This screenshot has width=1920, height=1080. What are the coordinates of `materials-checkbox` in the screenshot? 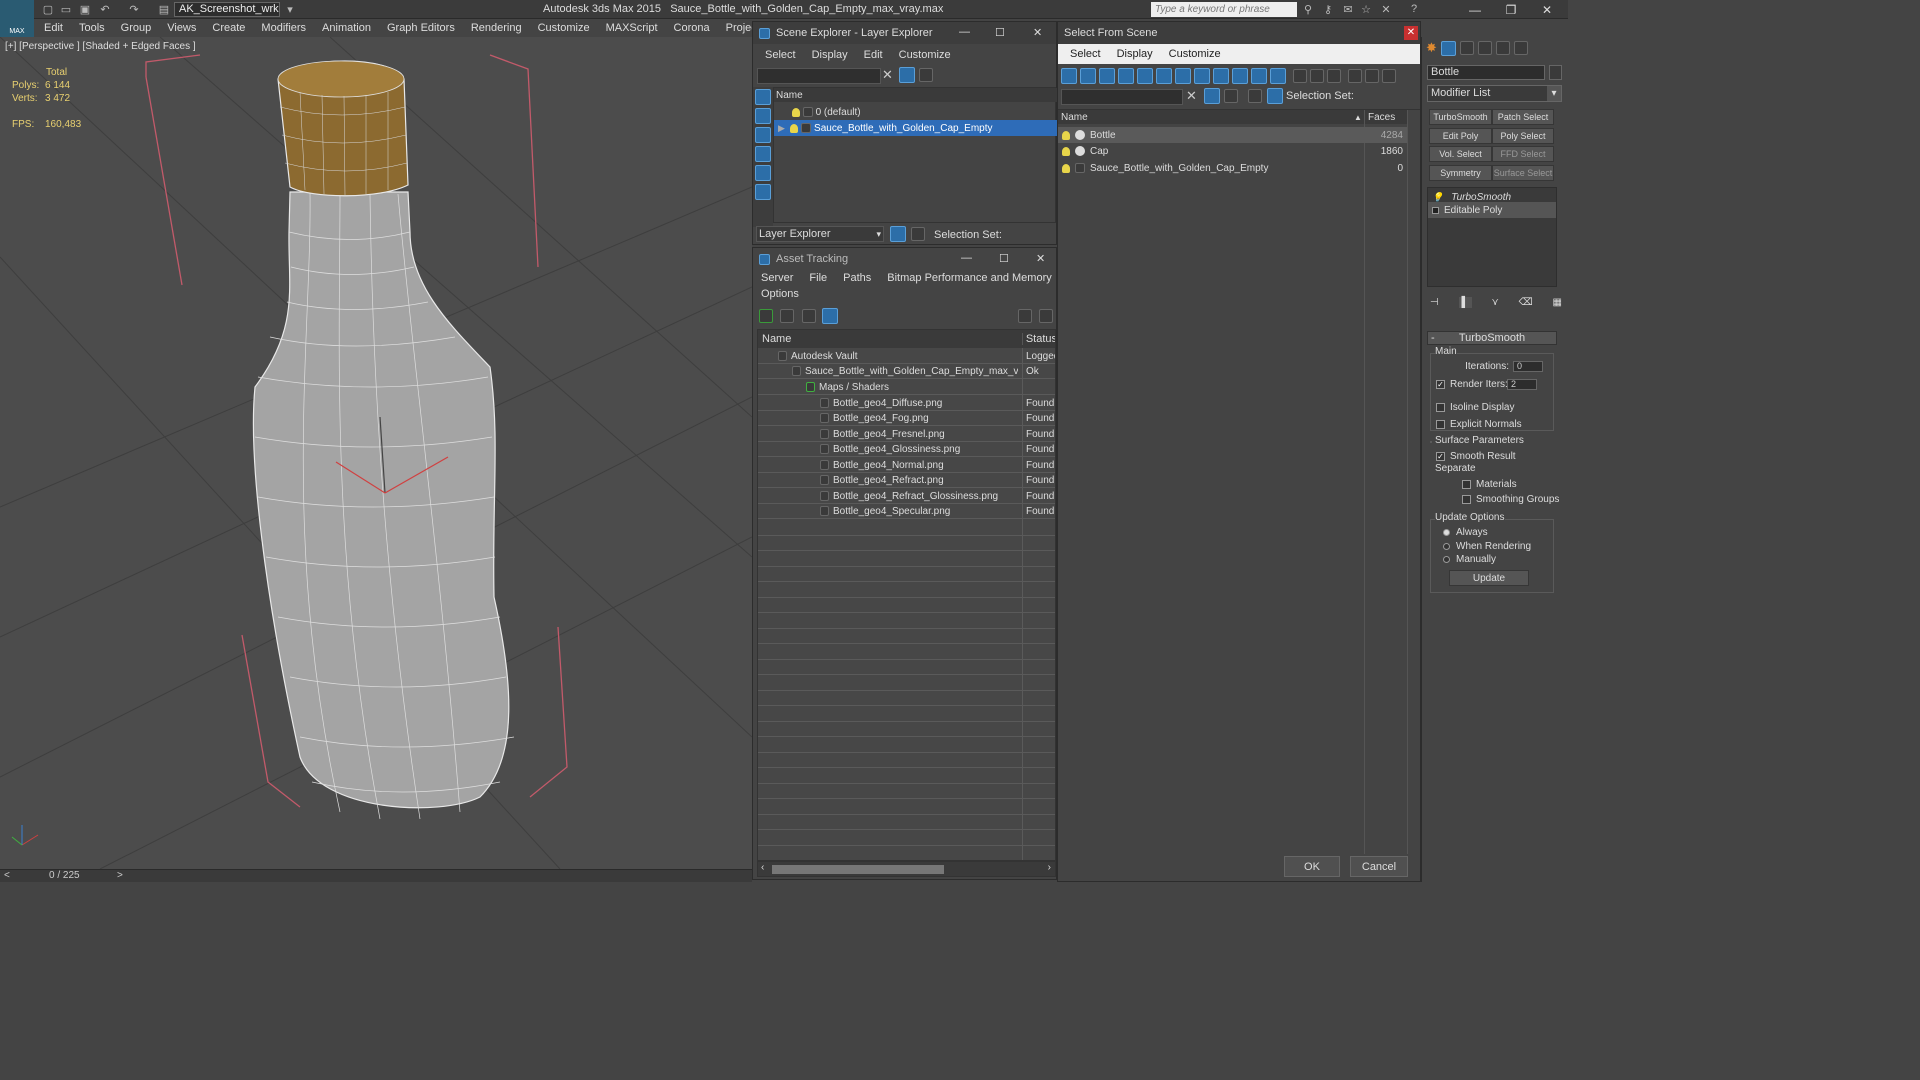 It's located at (1466, 484).